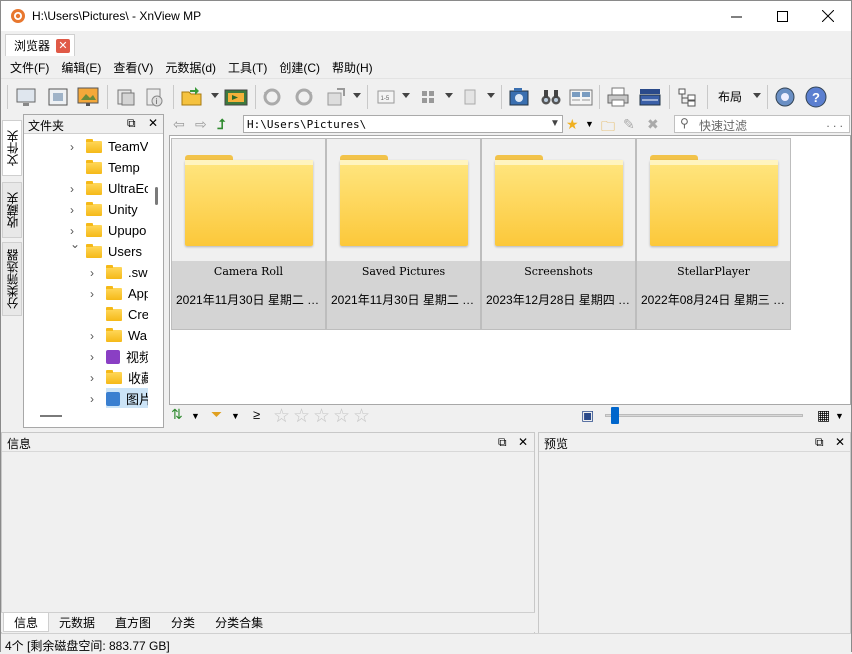  I want to click on tree-item: › App, so click(119, 293).